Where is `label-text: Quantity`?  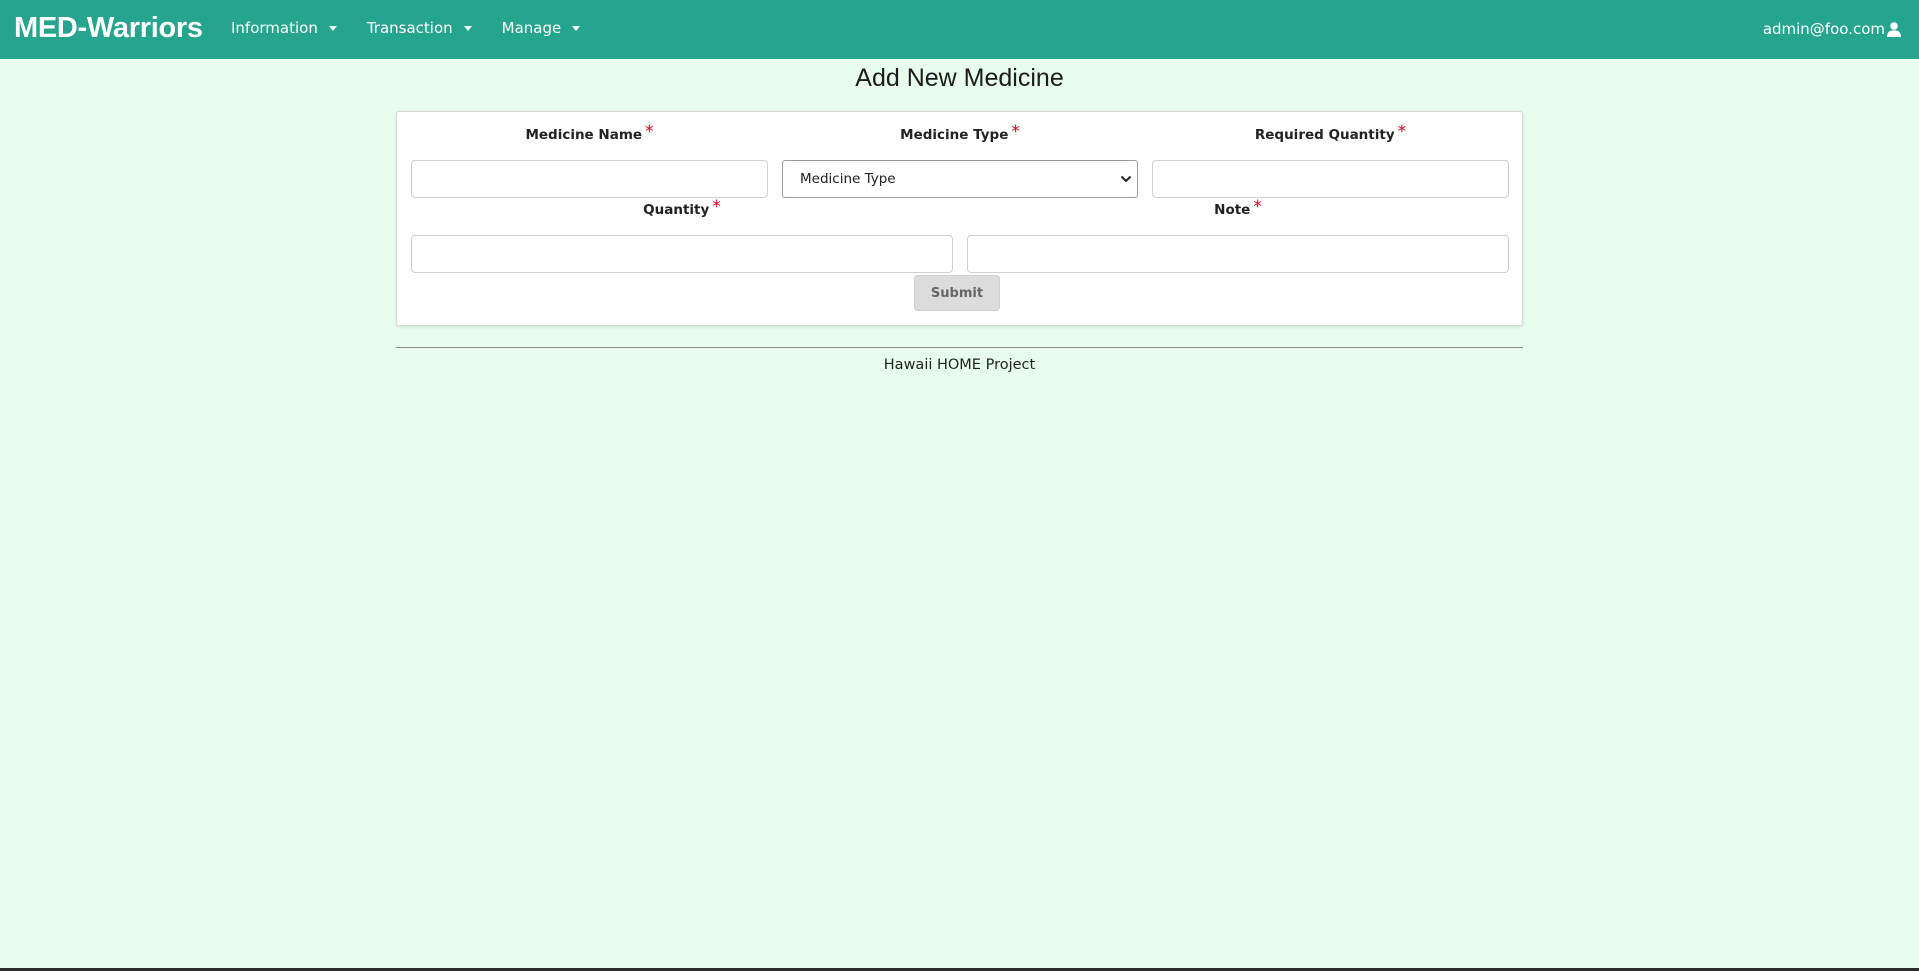
label-text: Quantity is located at coordinates (676, 210).